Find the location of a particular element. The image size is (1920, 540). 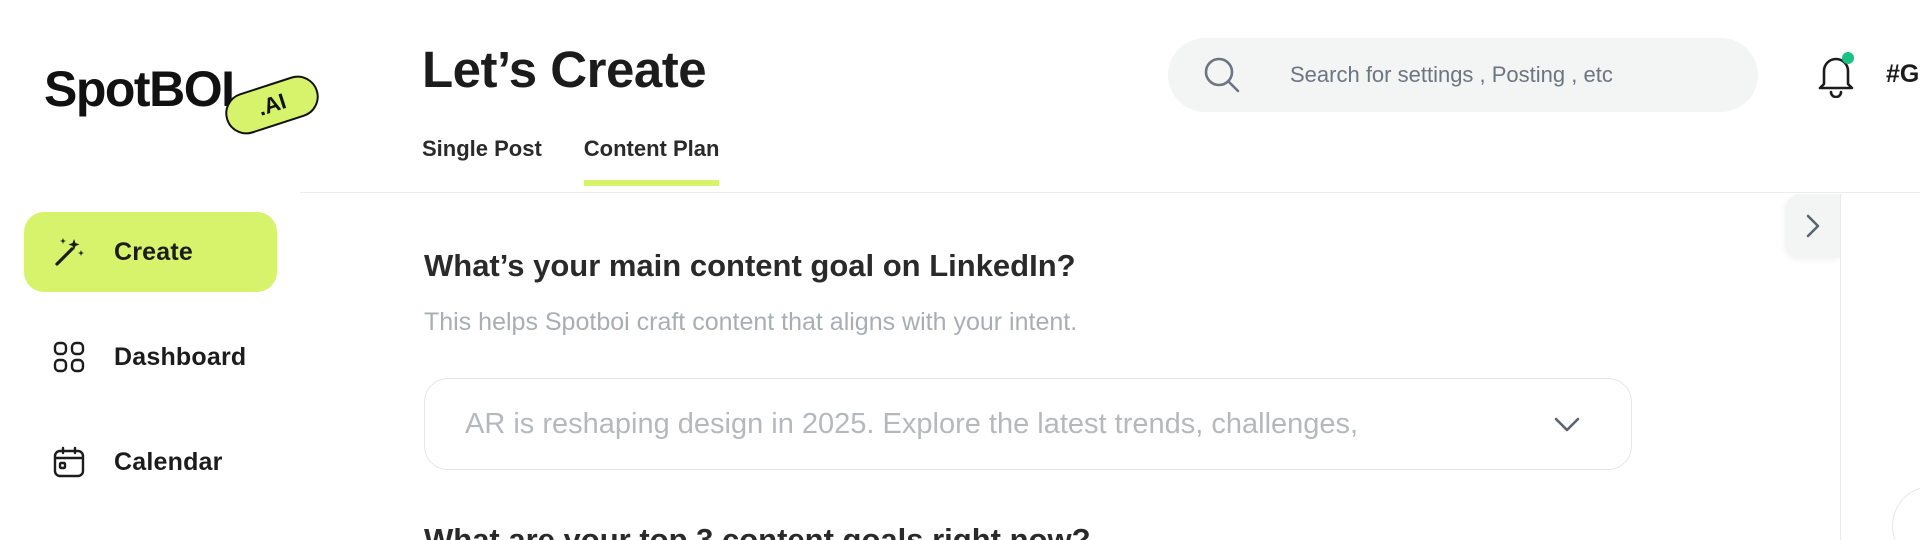

logo: SpotBOI .AI is located at coordinates (184, 98).